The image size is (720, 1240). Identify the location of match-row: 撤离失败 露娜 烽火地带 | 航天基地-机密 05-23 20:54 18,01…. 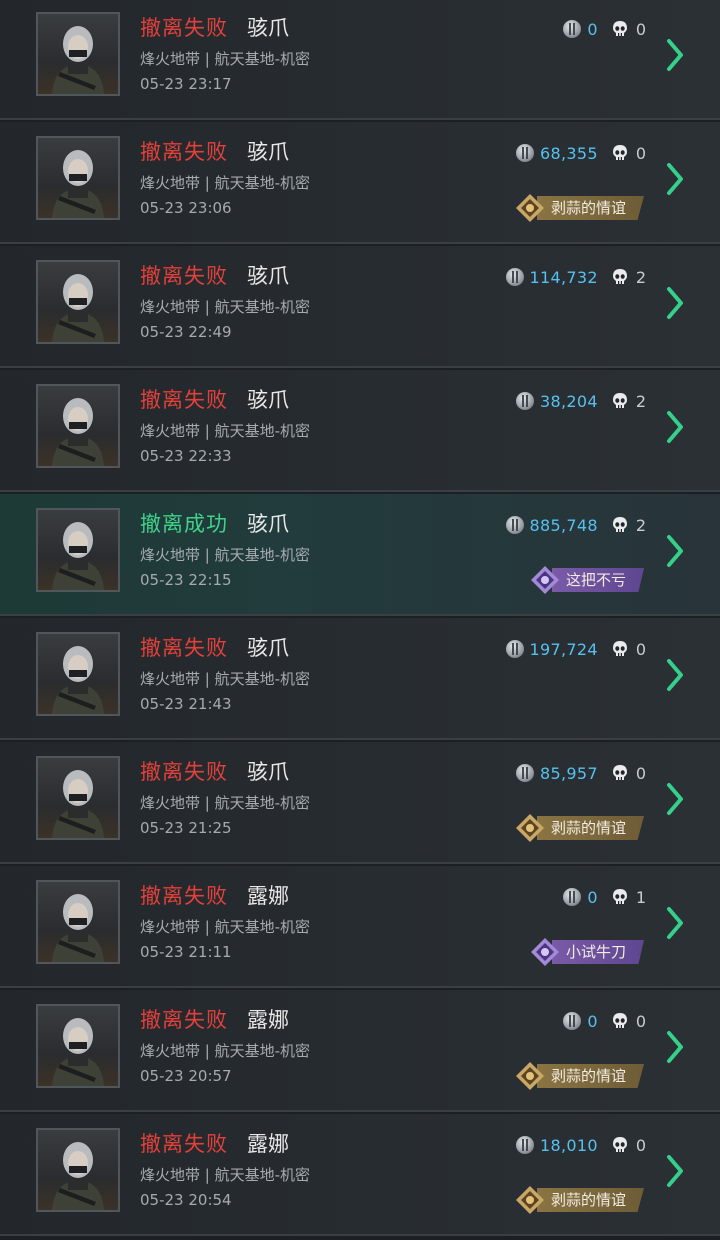
(360, 1175).